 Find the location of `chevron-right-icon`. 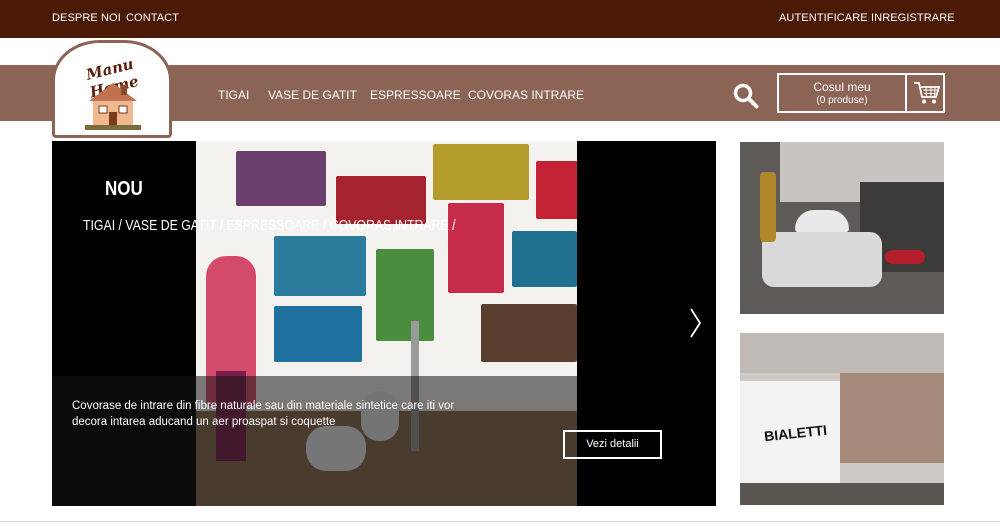

chevron-right-icon is located at coordinates (695, 323).